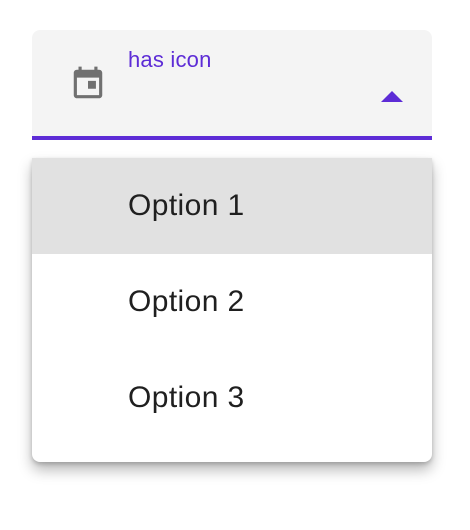 Image resolution: width=470 pixels, height=530 pixels. Describe the element at coordinates (88, 82) in the screenshot. I see `calendar-icon` at that location.